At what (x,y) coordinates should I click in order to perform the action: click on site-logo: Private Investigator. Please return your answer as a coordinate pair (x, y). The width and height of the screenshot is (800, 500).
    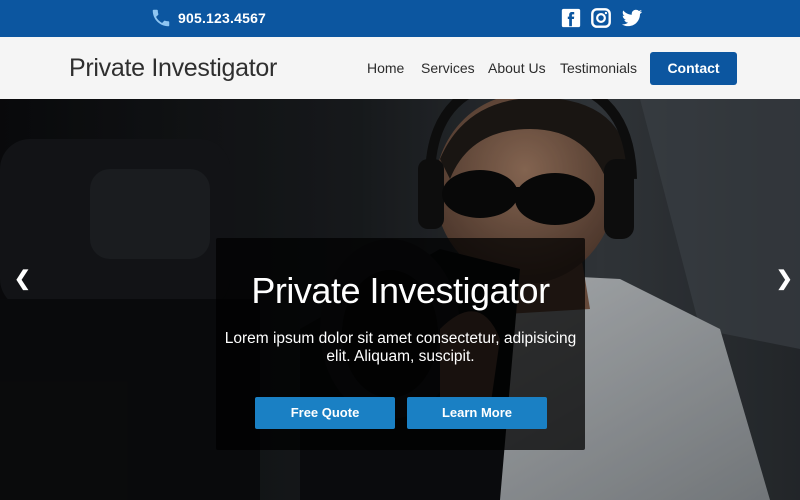
    Looking at the image, I should click on (173, 68).